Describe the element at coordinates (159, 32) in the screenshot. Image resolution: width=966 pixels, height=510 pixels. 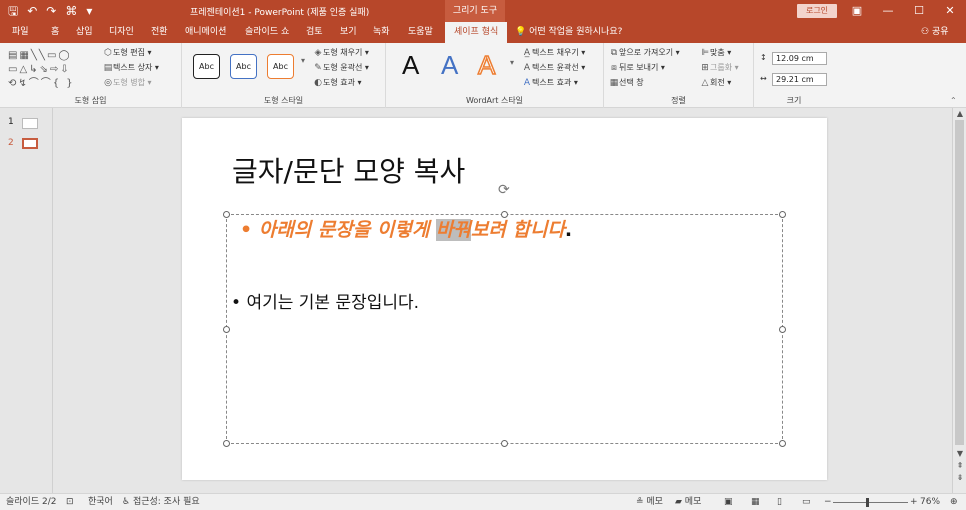
I see `tab-transitions: 전환` at that location.